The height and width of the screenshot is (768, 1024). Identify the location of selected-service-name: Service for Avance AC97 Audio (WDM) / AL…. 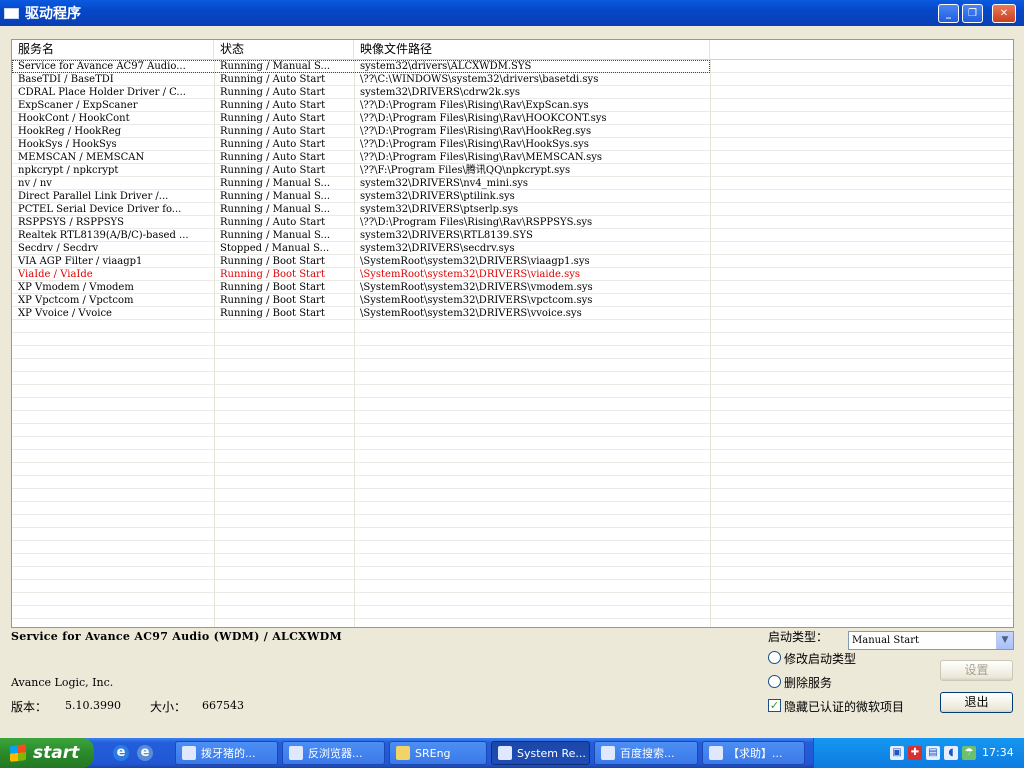
(176, 636).